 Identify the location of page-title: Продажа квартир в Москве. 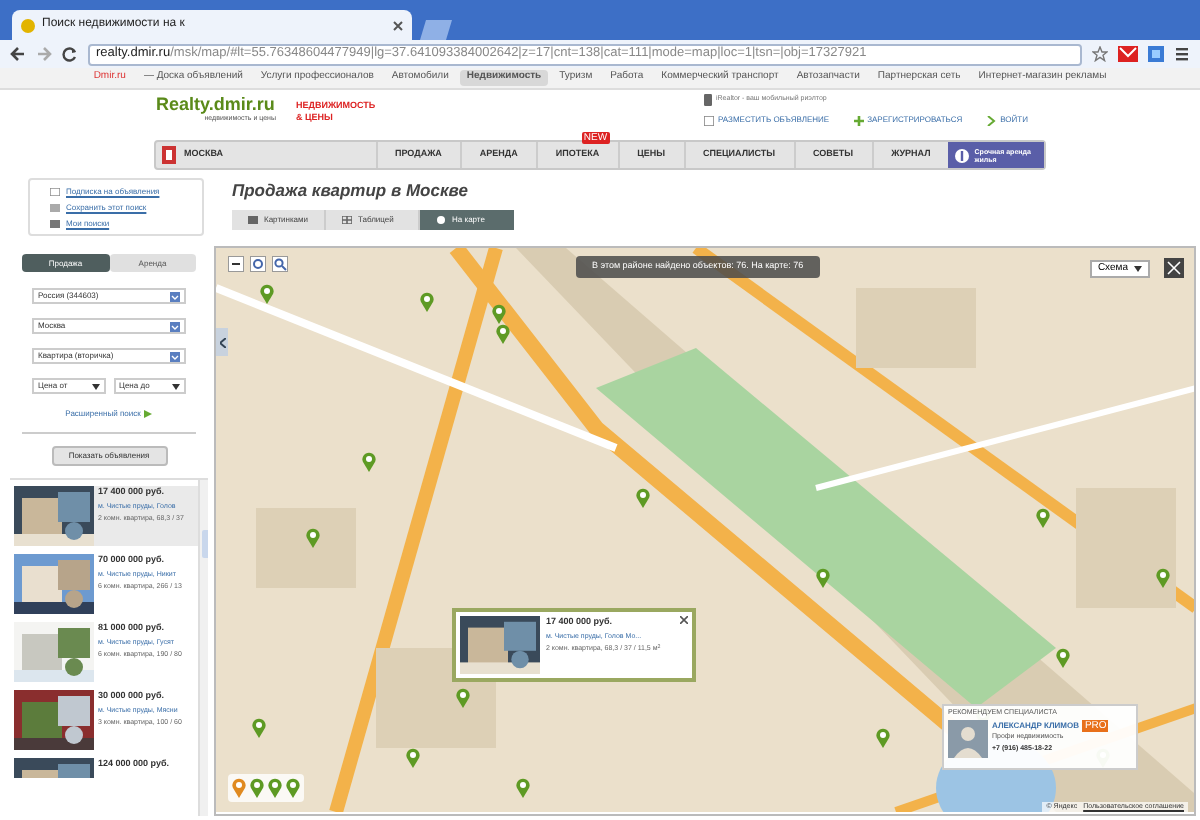
(351, 191).